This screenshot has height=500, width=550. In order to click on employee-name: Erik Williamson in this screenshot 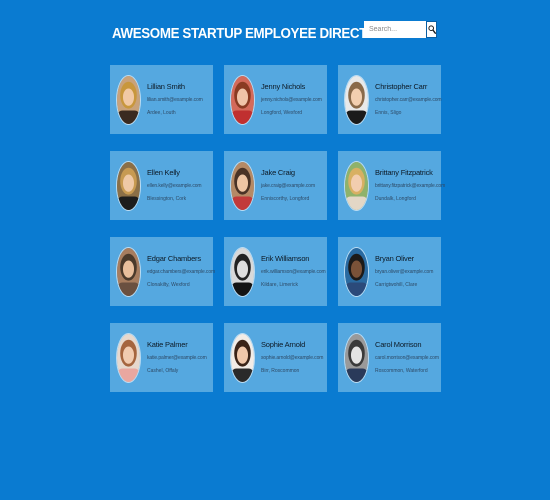, I will do `click(285, 258)`.